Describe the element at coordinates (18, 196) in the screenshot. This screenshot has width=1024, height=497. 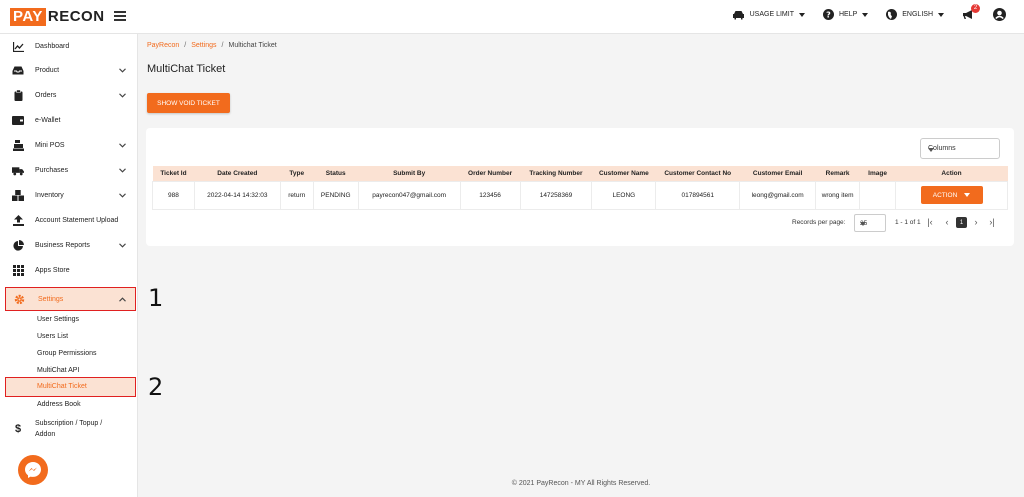
I see `boxes-icon` at that location.